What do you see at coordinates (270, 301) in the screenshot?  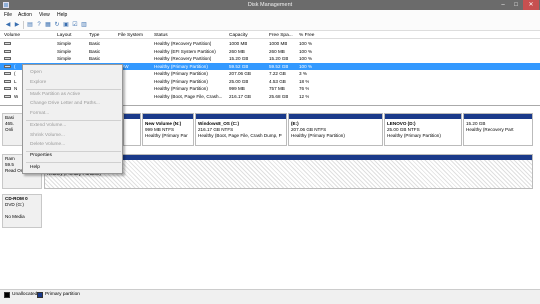 I see `status-bar` at bounding box center [270, 301].